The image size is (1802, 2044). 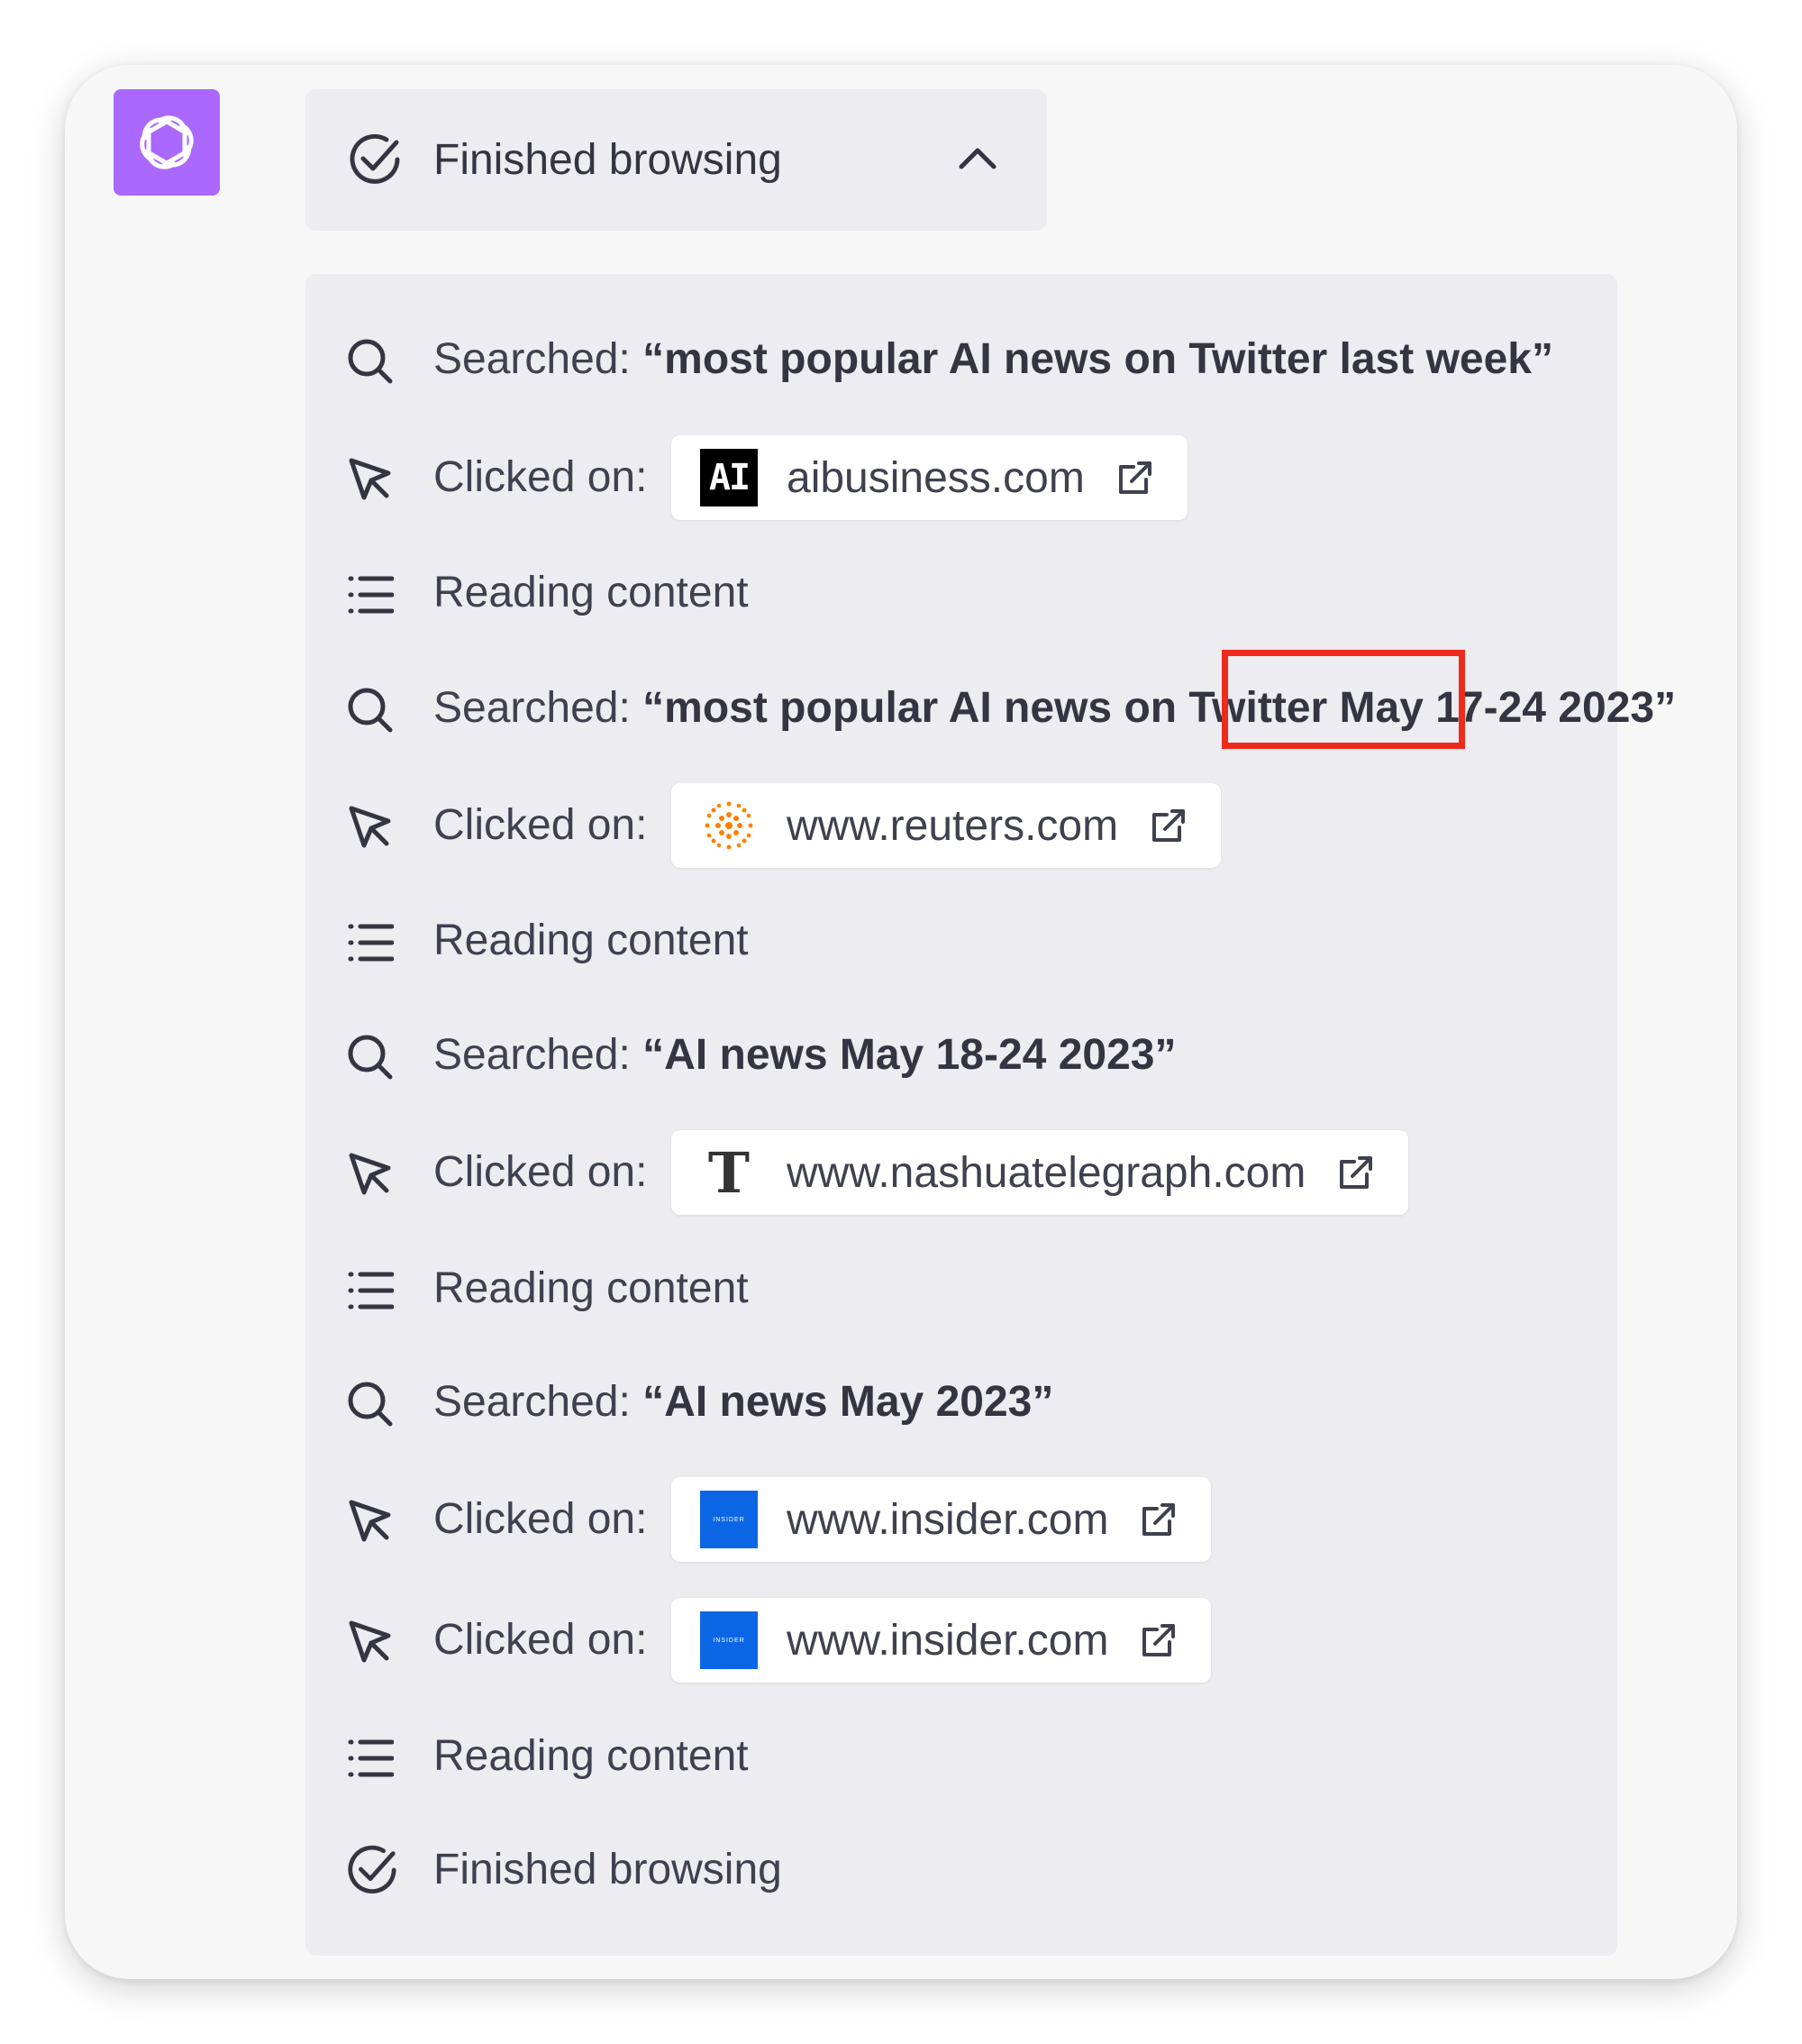 I want to click on step-click: Clicked on: AI aibusiness.com, so click(x=961, y=477).